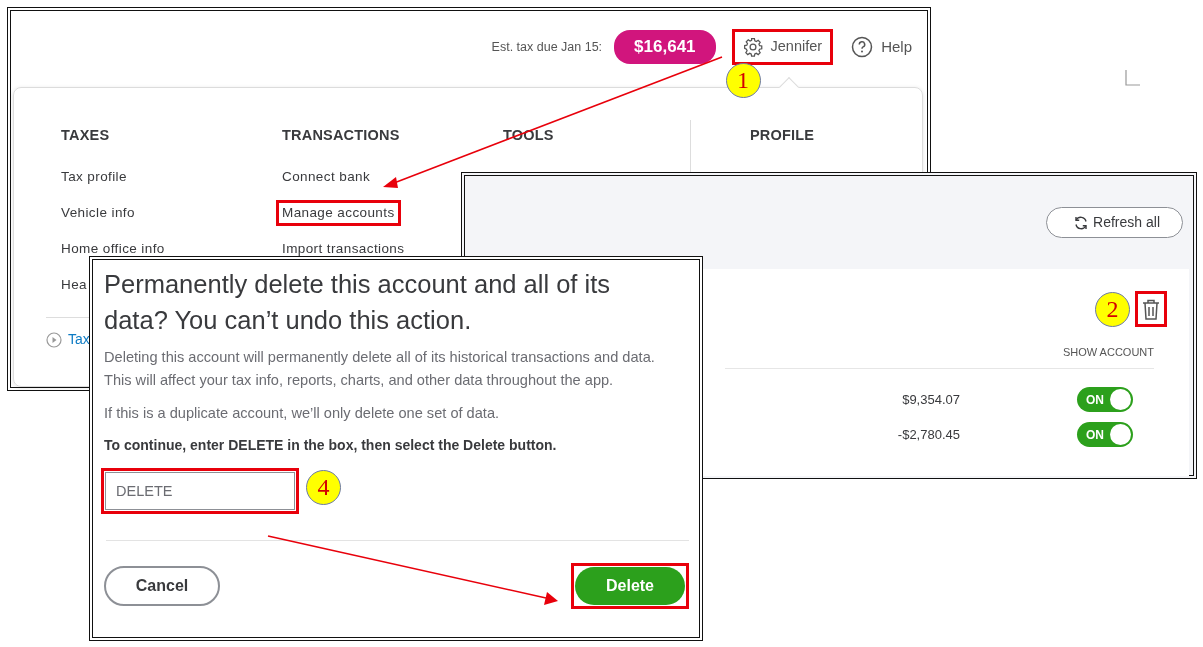  Describe the element at coordinates (200, 491) in the screenshot. I see `confirm-input-field: DELETE` at that location.